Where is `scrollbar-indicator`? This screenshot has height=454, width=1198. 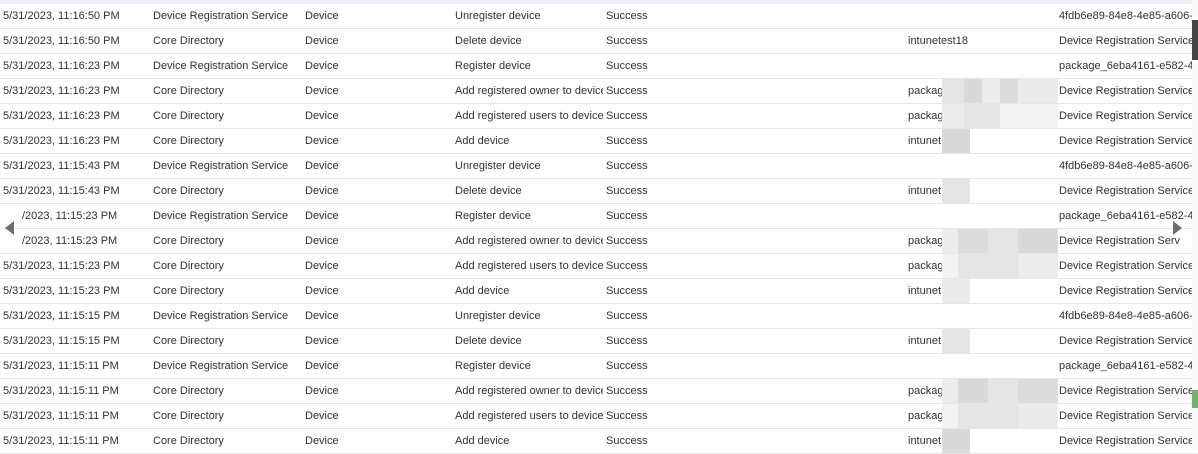
scrollbar-indicator is located at coordinates (1195, 399).